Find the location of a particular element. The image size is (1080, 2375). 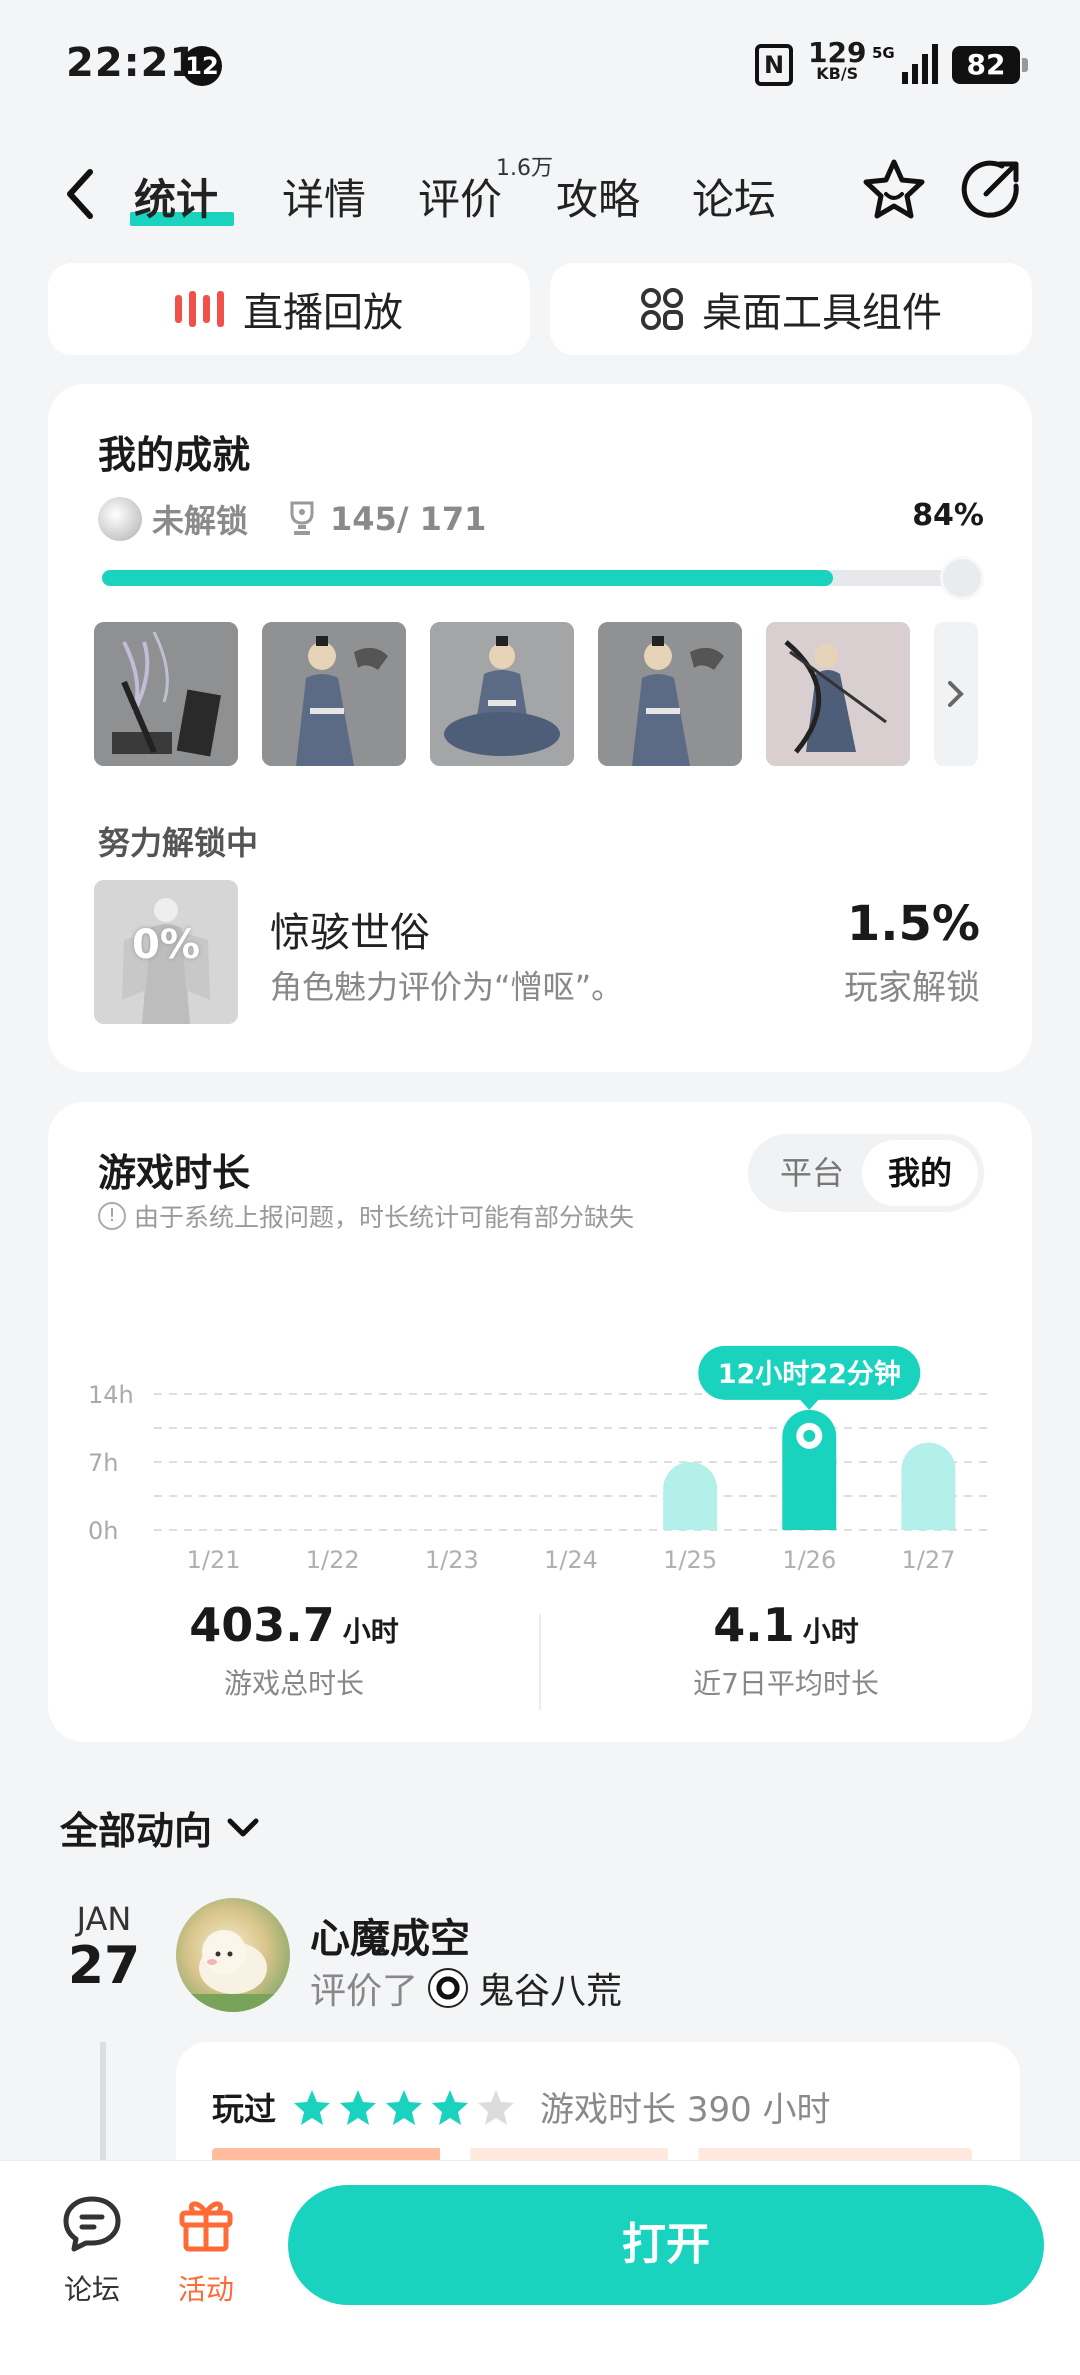

achievement-percent: 84% is located at coordinates (948, 515).